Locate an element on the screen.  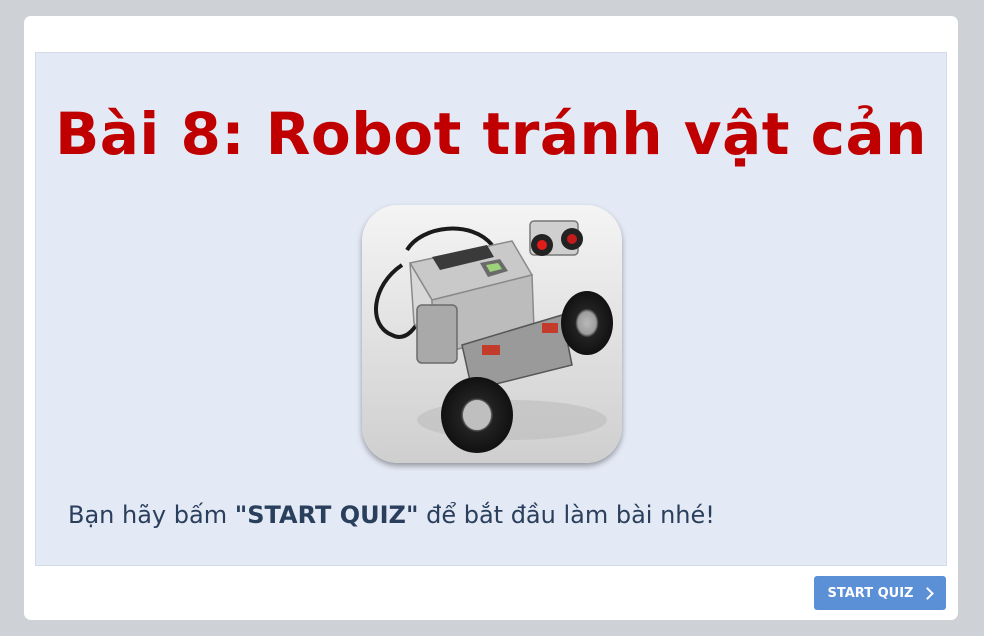
slide-title: Bài 8: Robot tránh vật cản is located at coordinates (491, 134).